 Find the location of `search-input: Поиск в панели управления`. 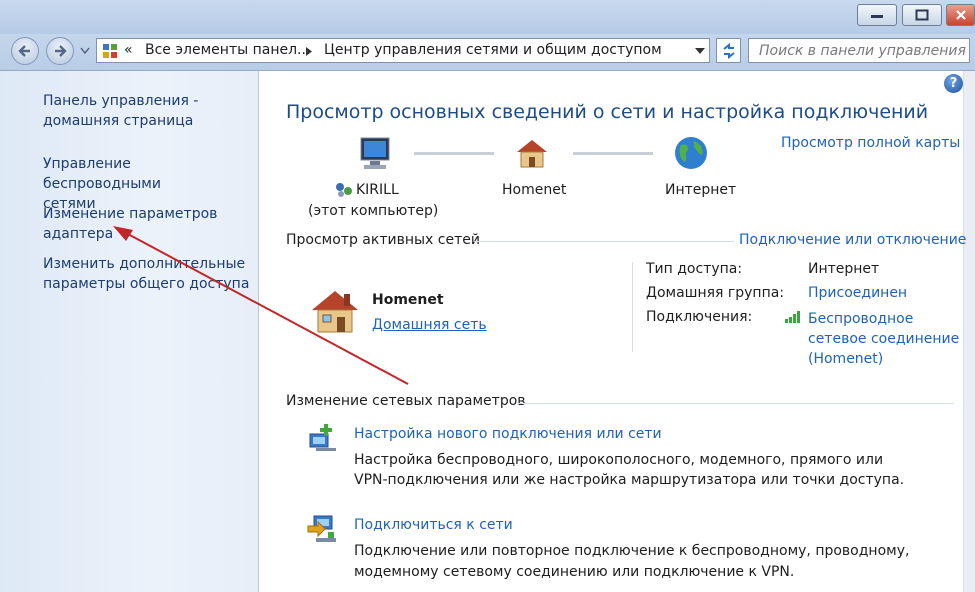

search-input: Поиск в панели управления is located at coordinates (859, 50).